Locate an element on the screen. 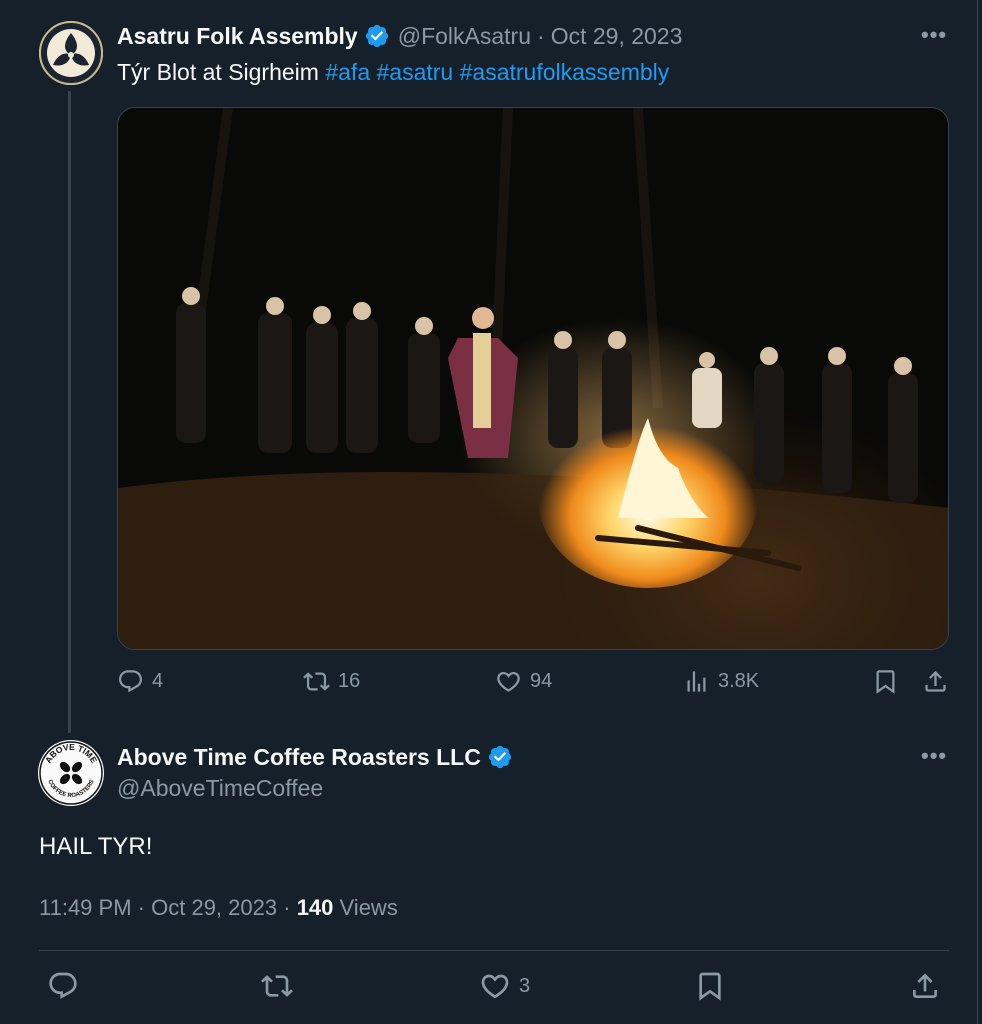 This screenshot has height=1024, width=982. author-name: Asatru Folk Assembly is located at coordinates (237, 36).